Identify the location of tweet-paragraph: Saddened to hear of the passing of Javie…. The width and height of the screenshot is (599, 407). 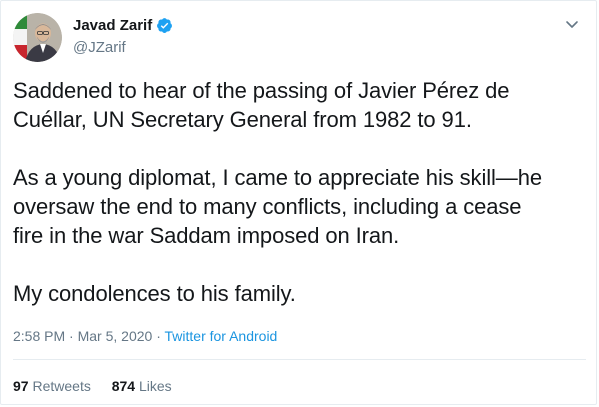
(298, 105).